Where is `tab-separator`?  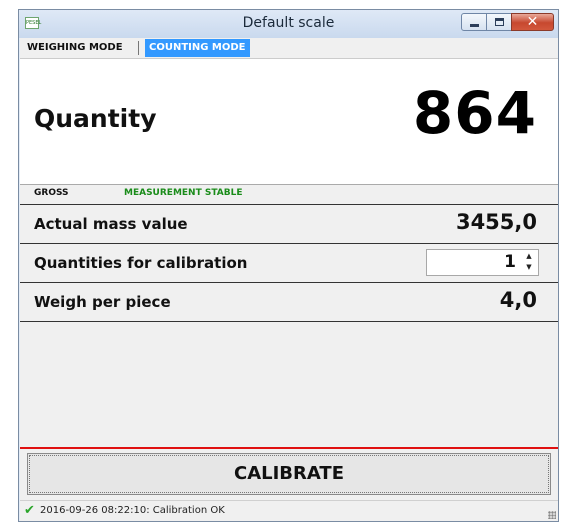
tab-separator is located at coordinates (138, 48).